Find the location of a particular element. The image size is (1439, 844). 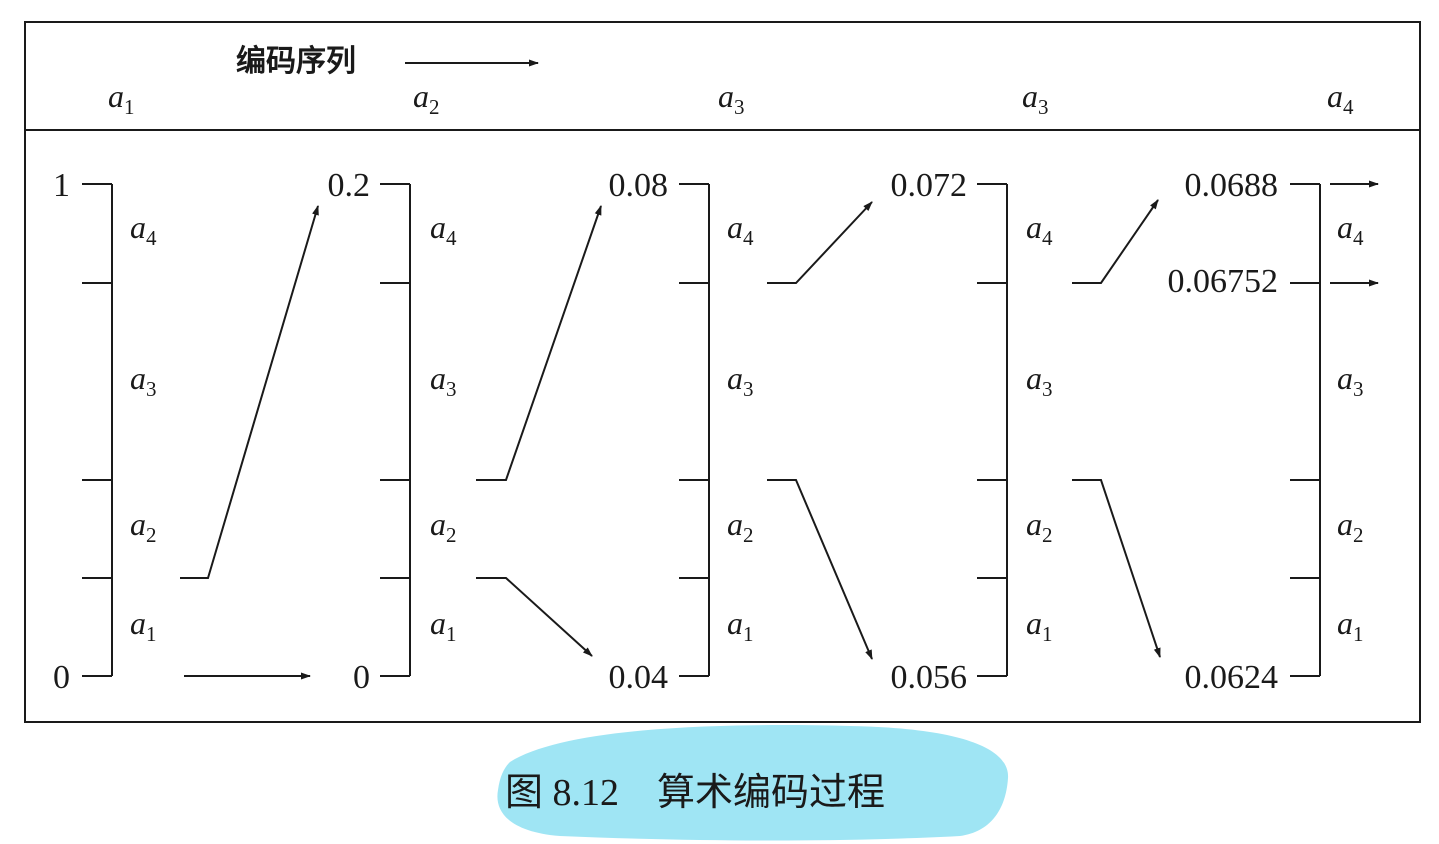

stage-1-scale is located at coordinates (97, 430).